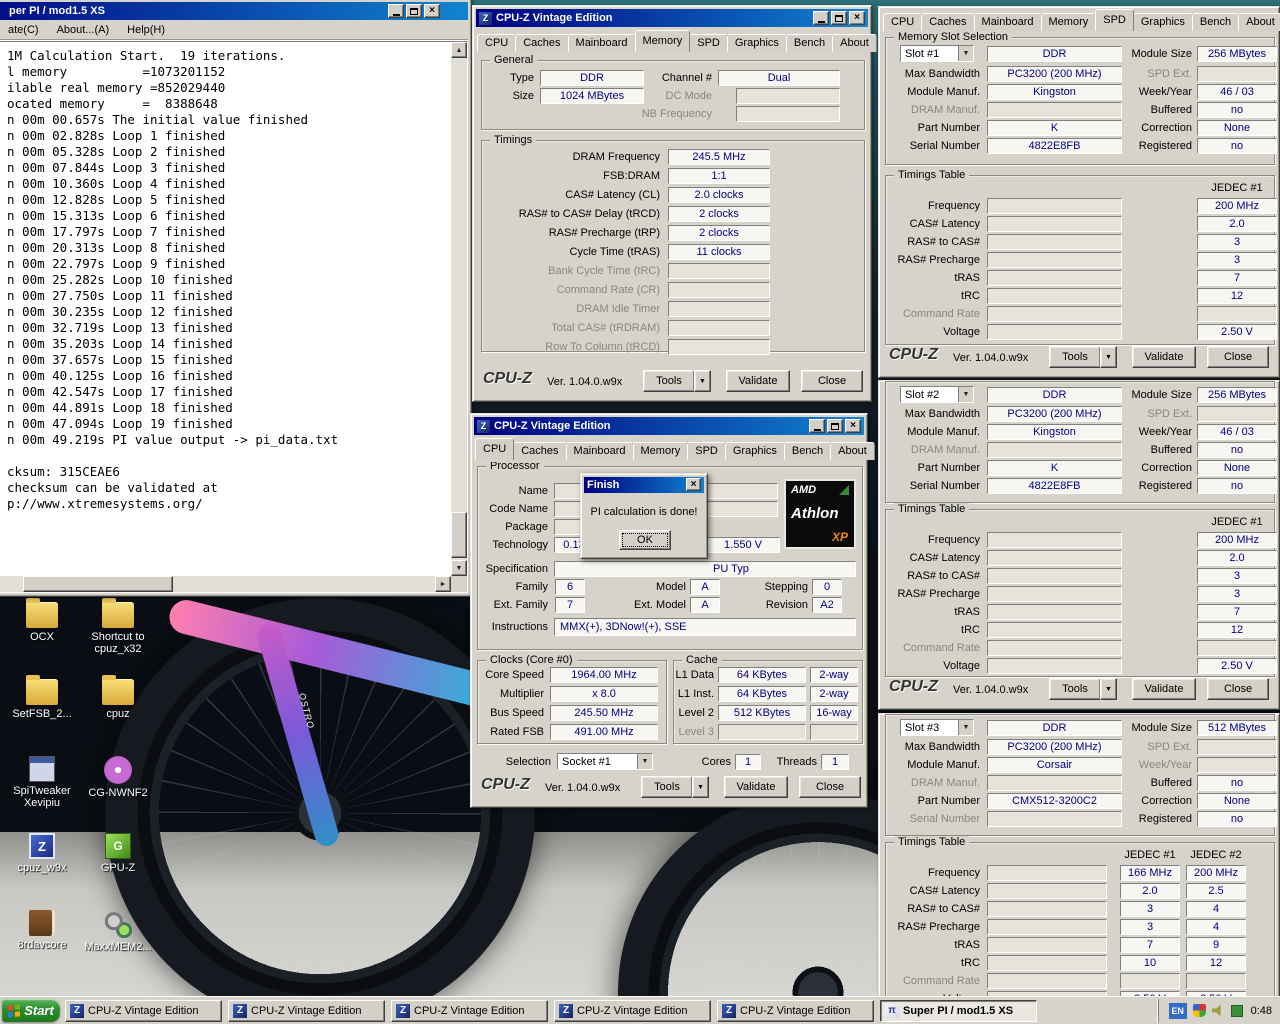 The height and width of the screenshot is (1024, 1280). I want to click on volume-icon, so click(1216, 1010).